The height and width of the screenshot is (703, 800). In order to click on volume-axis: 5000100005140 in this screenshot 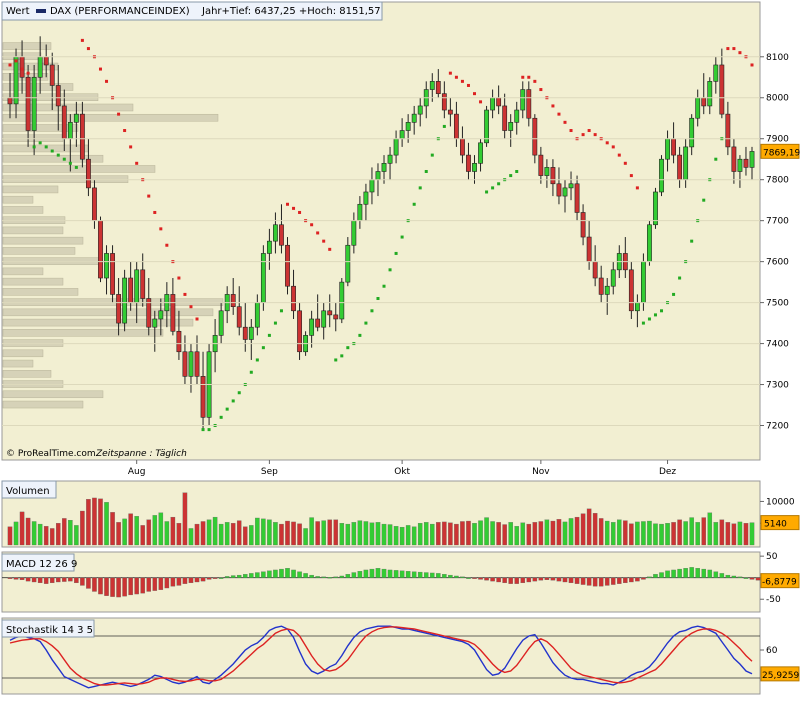, I will do `click(780, 514)`.